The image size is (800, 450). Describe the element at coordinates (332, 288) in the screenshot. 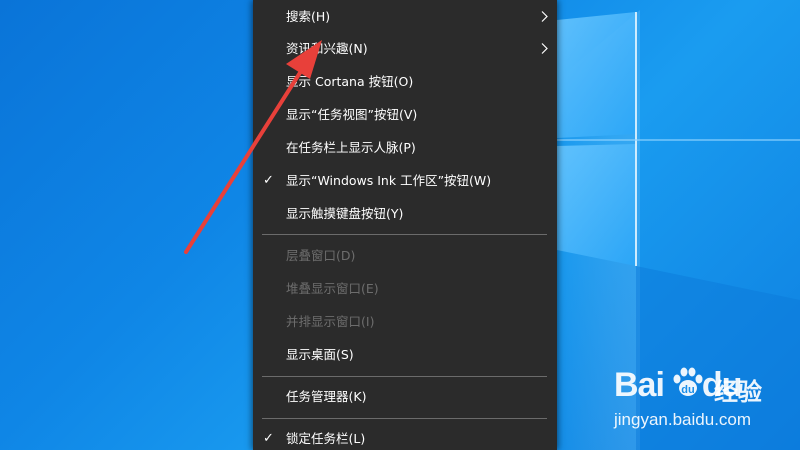

I see `menu-item-label: 堆叠显示窗口(E)` at that location.